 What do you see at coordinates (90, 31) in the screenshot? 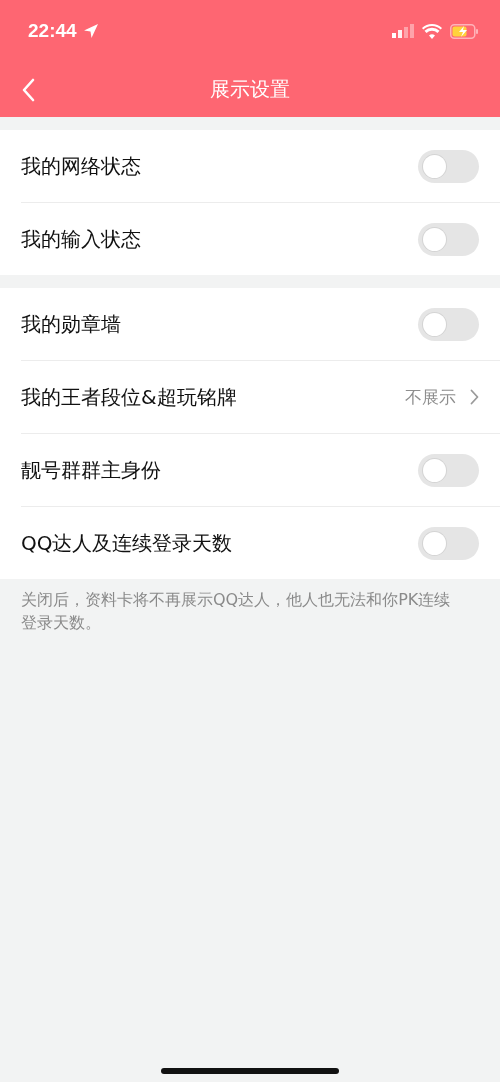
I see `location-arrow-icon` at bounding box center [90, 31].